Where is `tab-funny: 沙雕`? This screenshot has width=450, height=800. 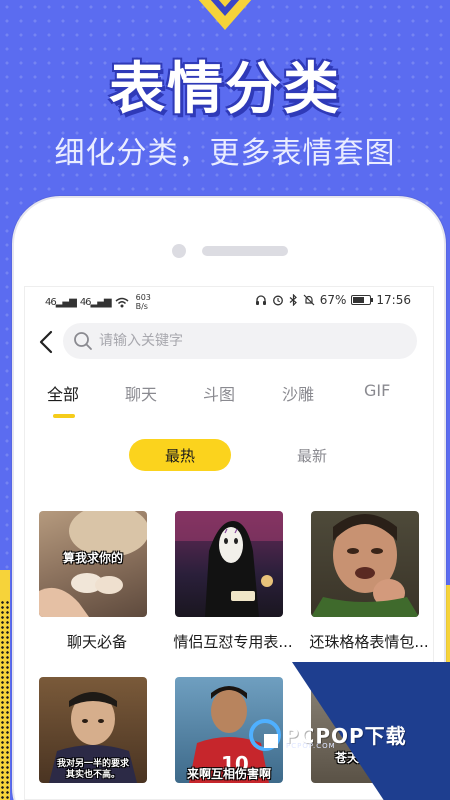 tab-funny: 沙雕 is located at coordinates (298, 393).